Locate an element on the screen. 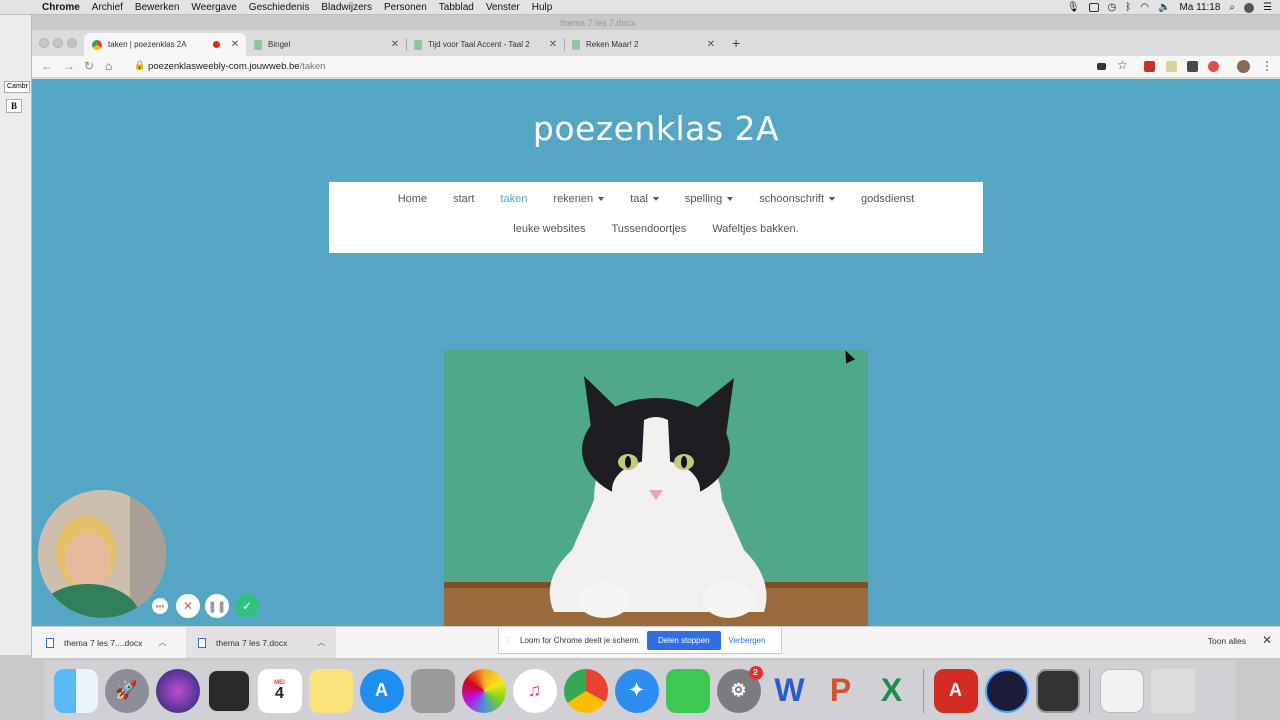  menu-item-archief: Archief is located at coordinates (107, 7).